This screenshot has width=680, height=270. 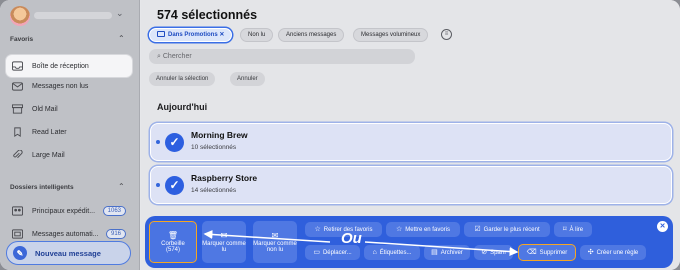 What do you see at coordinates (224, 235) in the screenshot?
I see `envelope-open-icon: ✉` at bounding box center [224, 235].